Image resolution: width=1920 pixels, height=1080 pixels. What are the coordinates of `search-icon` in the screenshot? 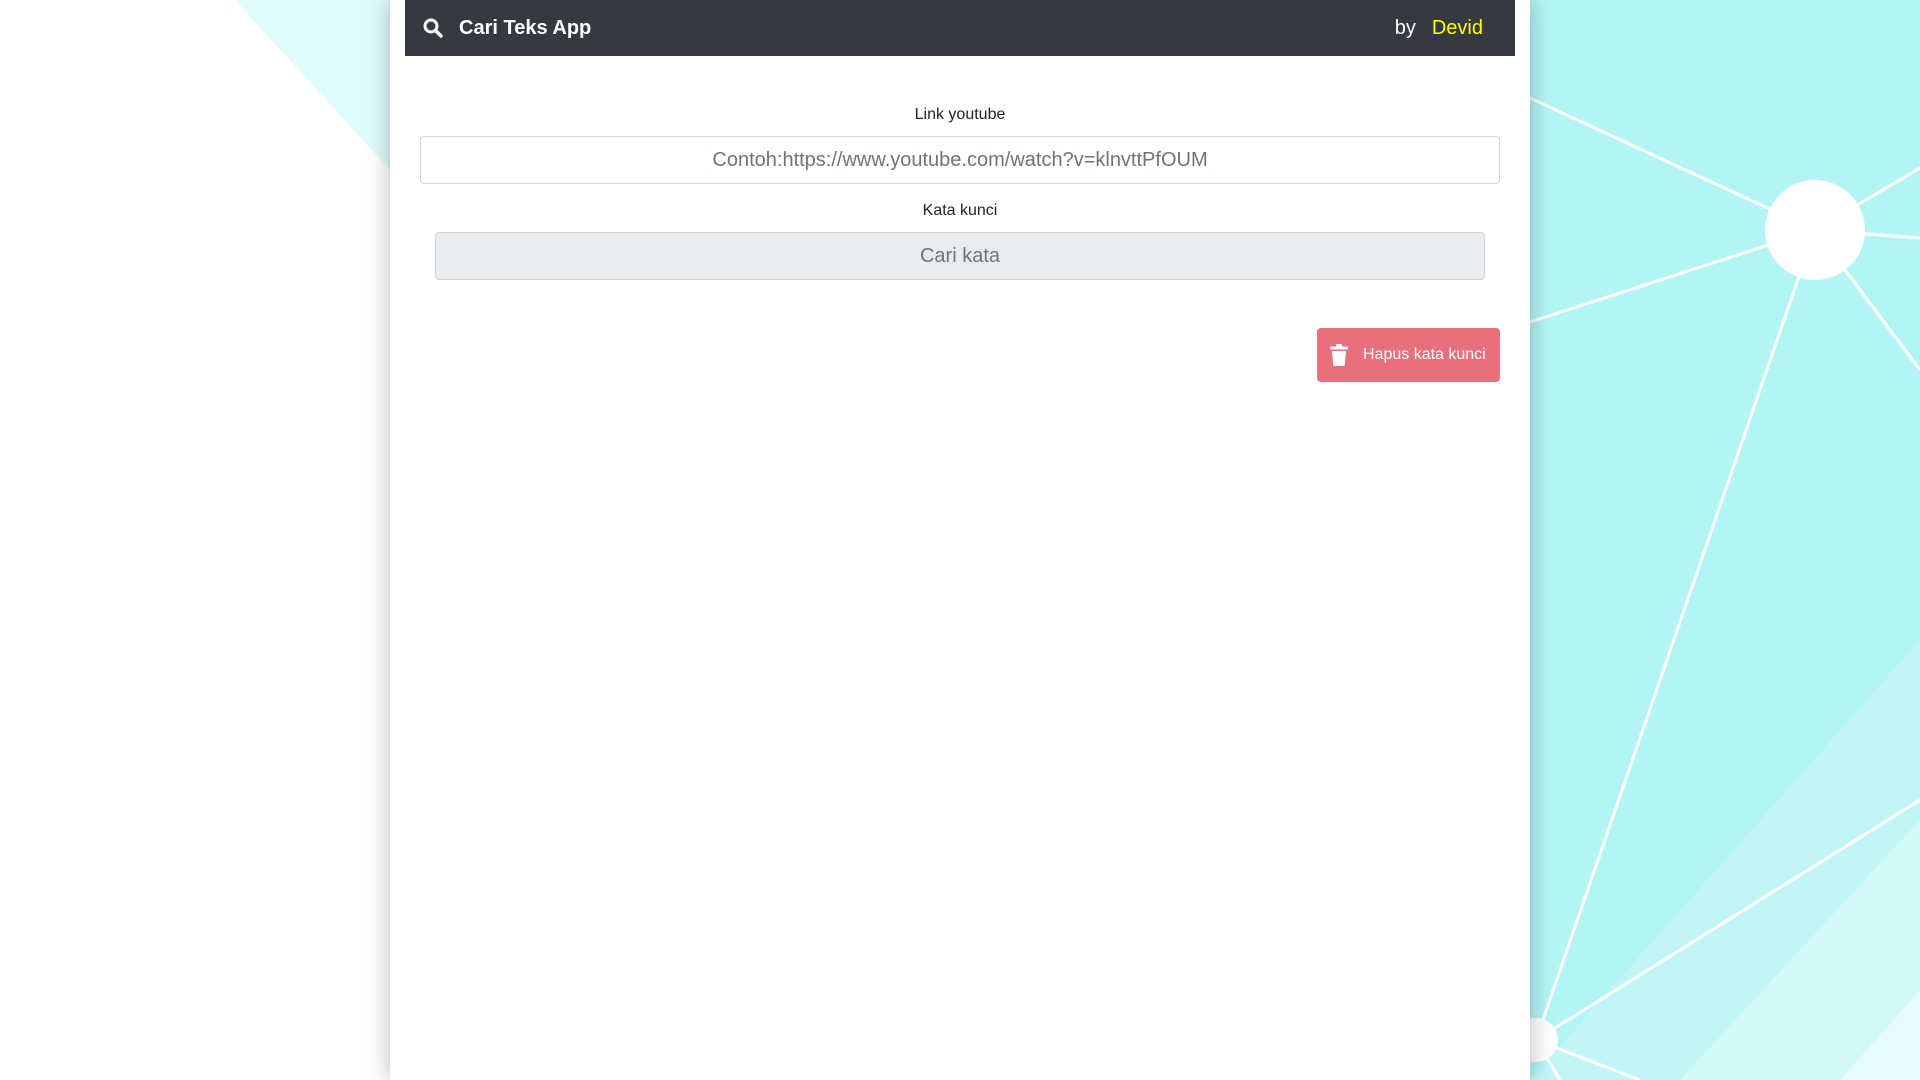 It's located at (433, 28).